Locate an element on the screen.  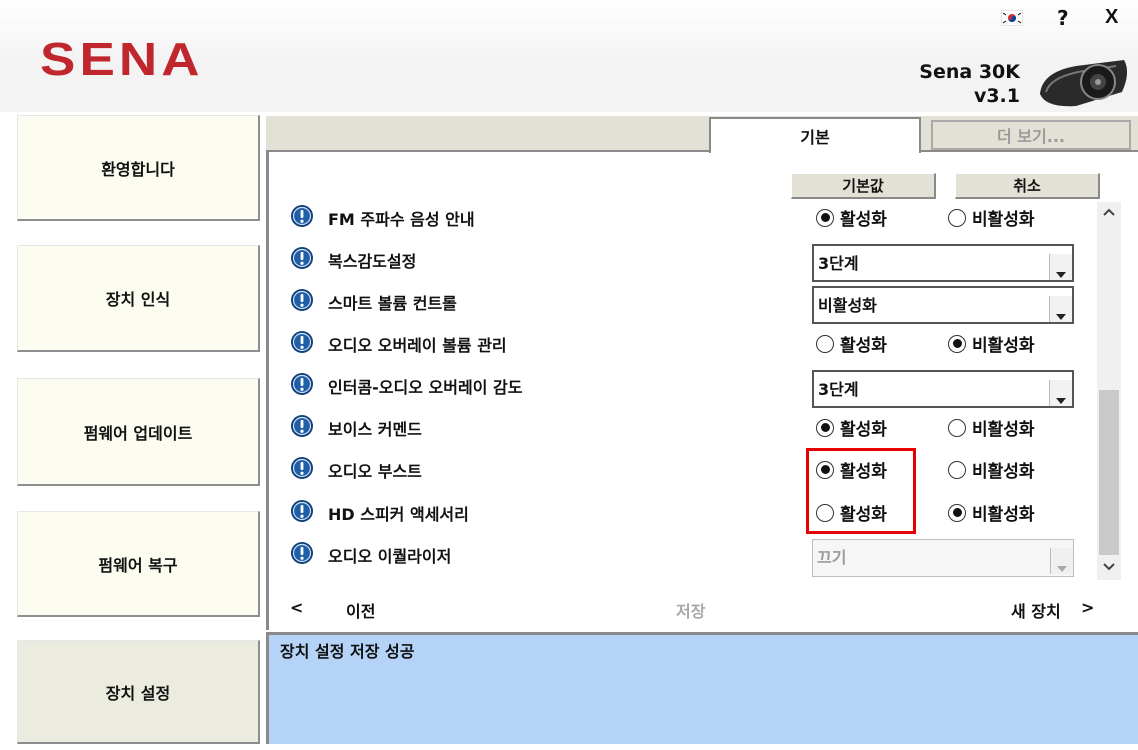
status-message: 장치 설정 저장 성공 is located at coordinates (347, 651).